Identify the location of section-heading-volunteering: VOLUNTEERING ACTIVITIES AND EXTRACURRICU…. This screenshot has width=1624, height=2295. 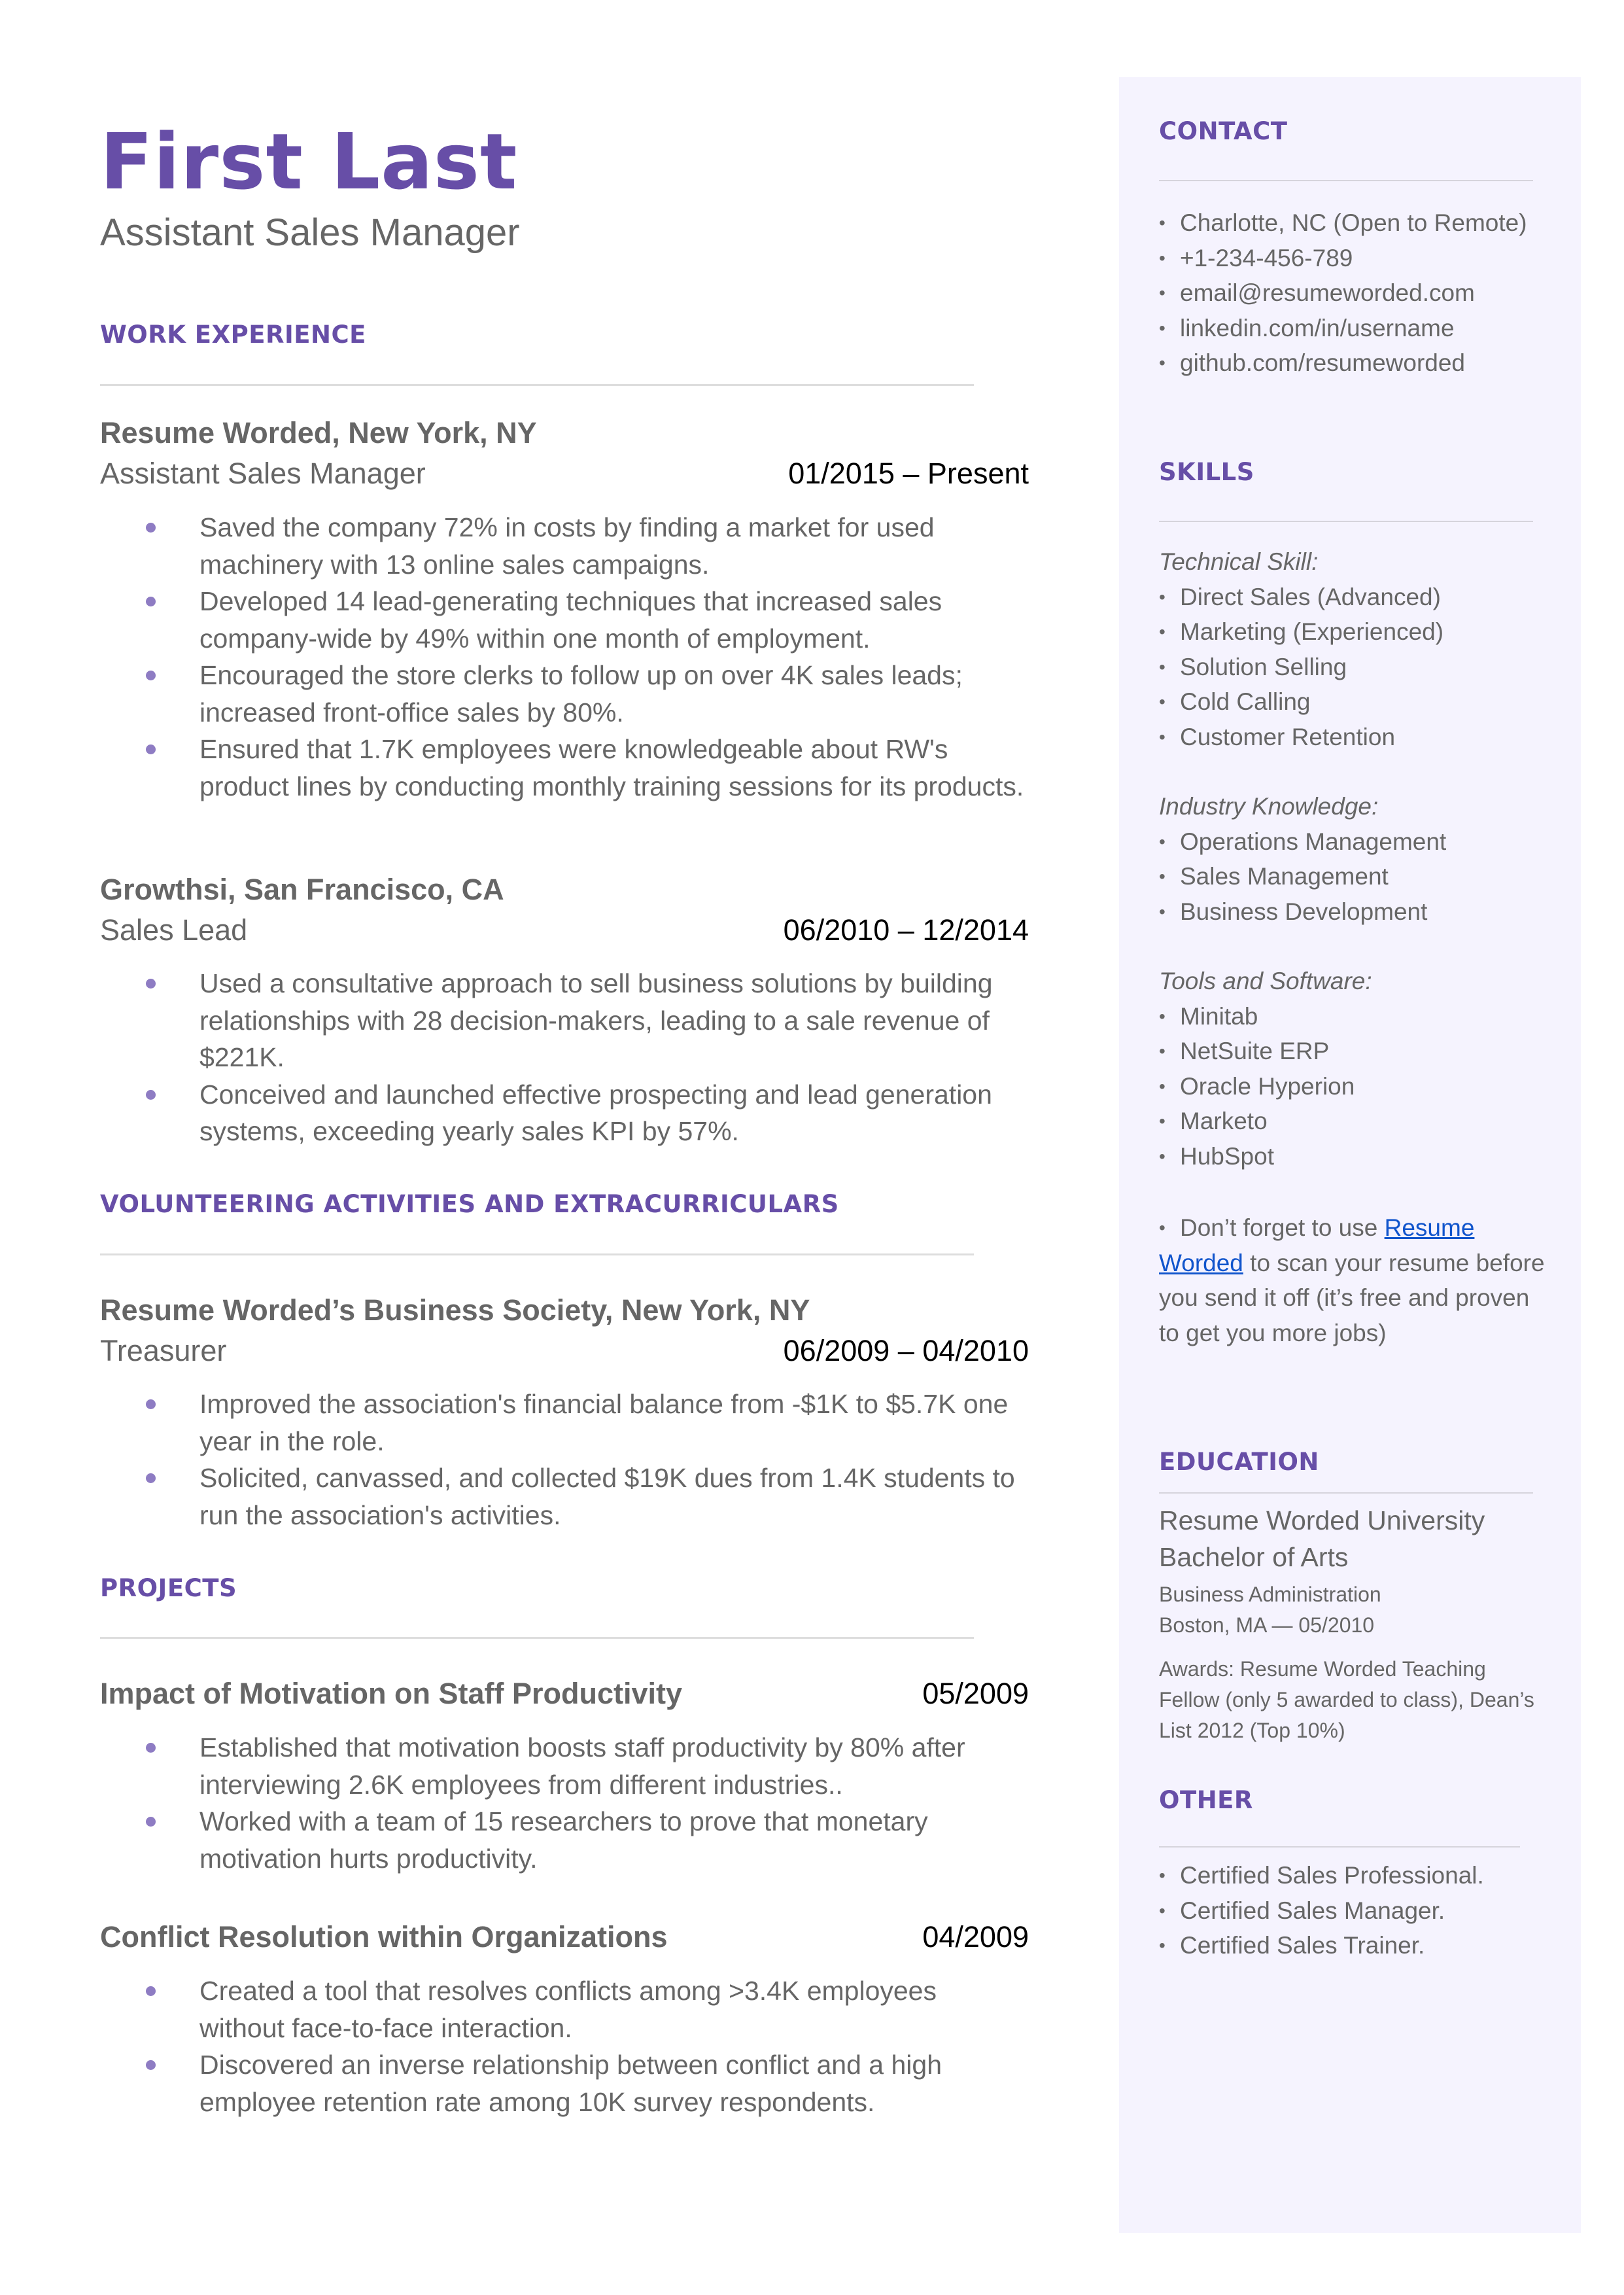
(469, 1204).